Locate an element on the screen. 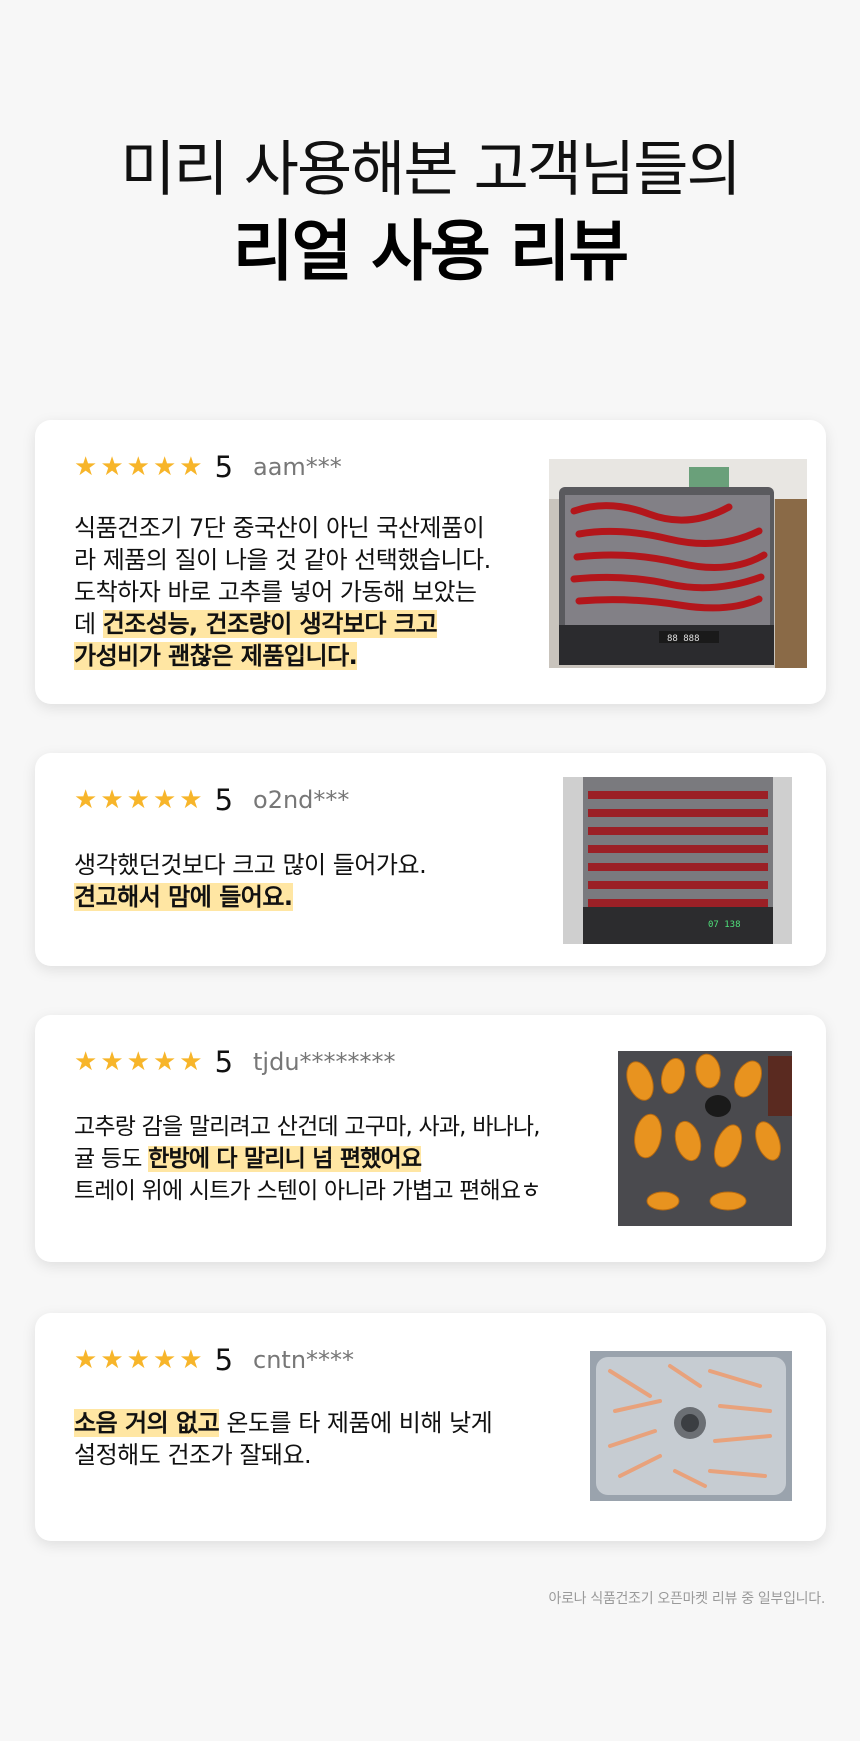 This screenshot has width=860, height=1741. review-line: 가성비가 괜찮은 제품입니다. is located at coordinates (282, 656).